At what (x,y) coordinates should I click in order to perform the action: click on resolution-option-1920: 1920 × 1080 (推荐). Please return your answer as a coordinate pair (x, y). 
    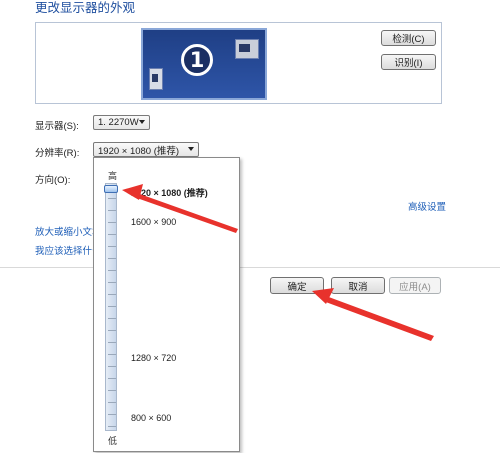
    Looking at the image, I should click on (169, 192).